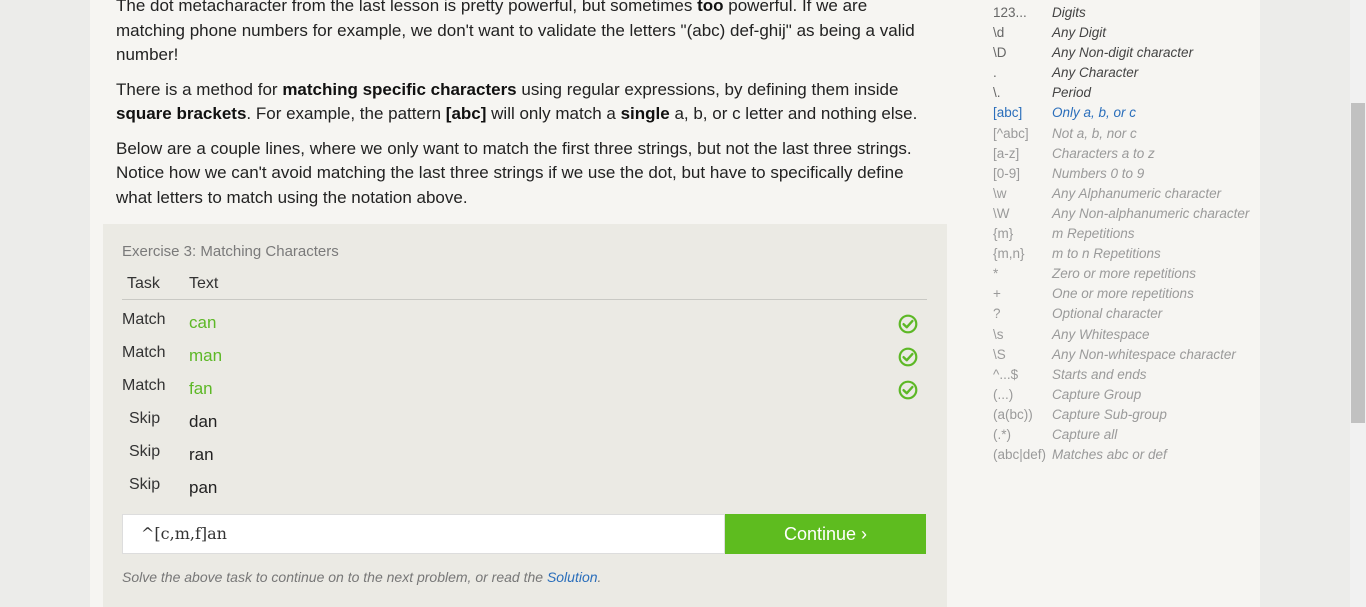  What do you see at coordinates (1000, 53) in the screenshot?
I see `cheatsheet-symbol: \D` at bounding box center [1000, 53].